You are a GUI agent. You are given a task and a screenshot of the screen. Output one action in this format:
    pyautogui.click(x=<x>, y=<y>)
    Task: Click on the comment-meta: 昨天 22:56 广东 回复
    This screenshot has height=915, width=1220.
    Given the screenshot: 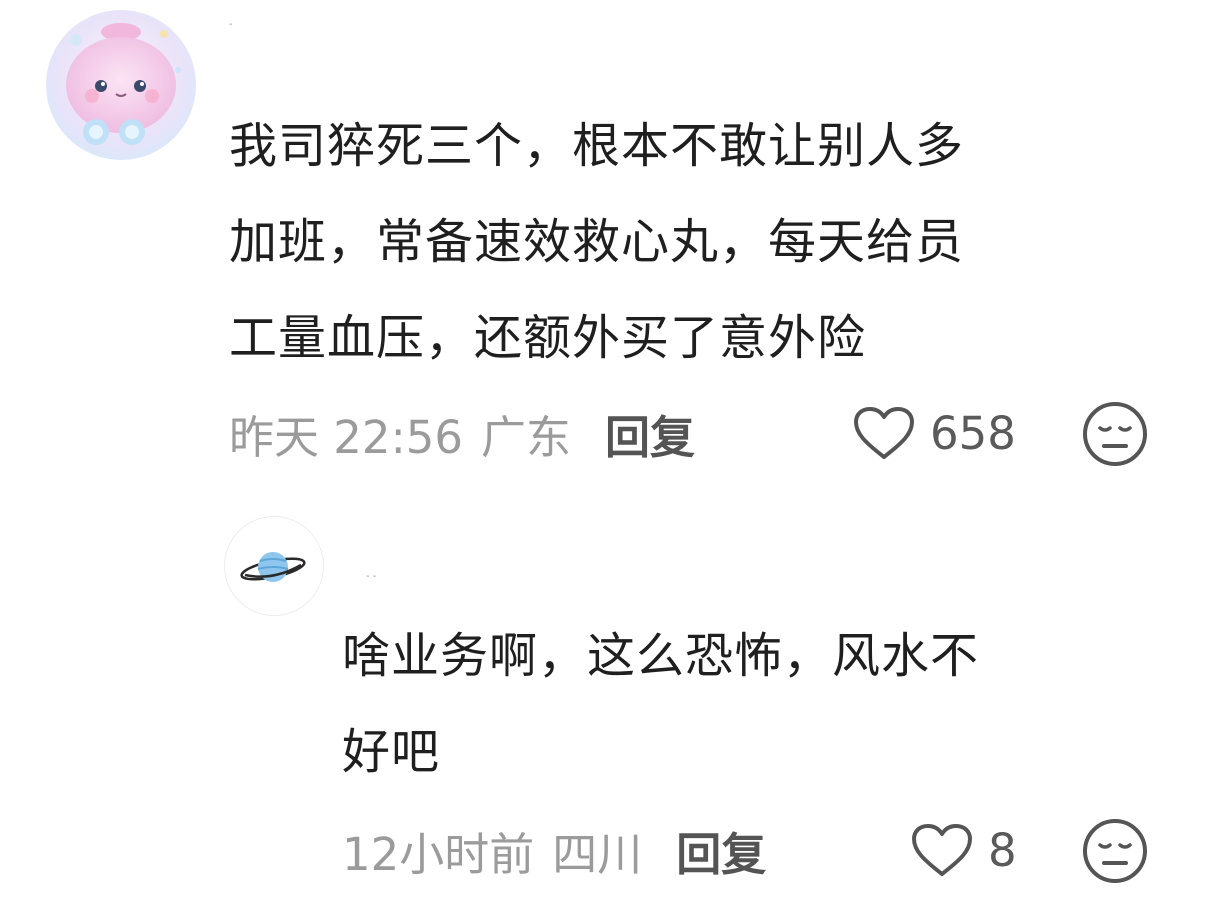 What is the action you would take?
    pyautogui.click(x=462, y=433)
    